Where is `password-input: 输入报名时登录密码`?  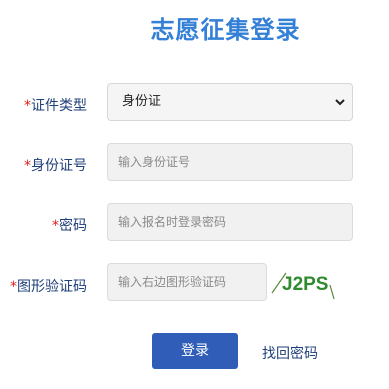 password-input: 输入报名时登录密码 is located at coordinates (230, 222).